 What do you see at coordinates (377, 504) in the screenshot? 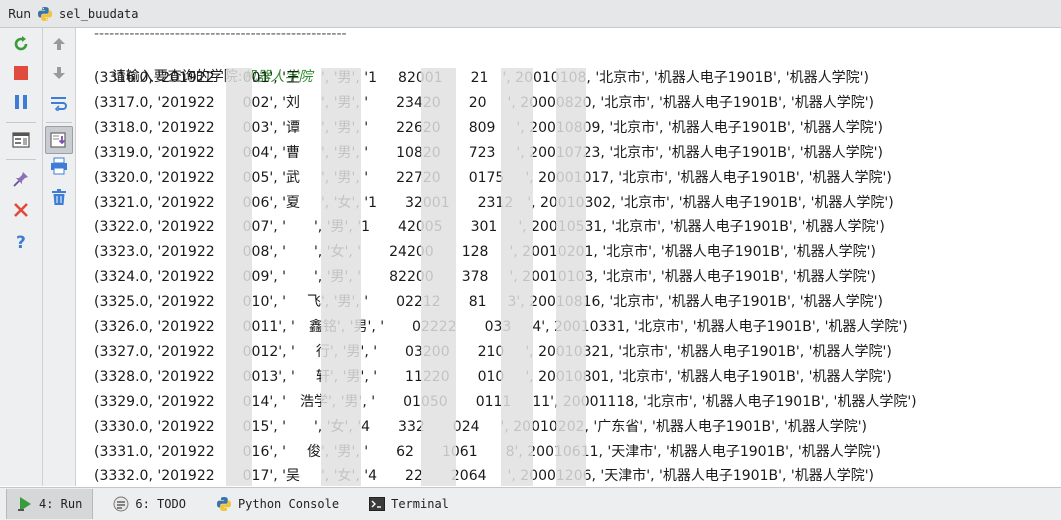
I see `terminal-icon` at bounding box center [377, 504].